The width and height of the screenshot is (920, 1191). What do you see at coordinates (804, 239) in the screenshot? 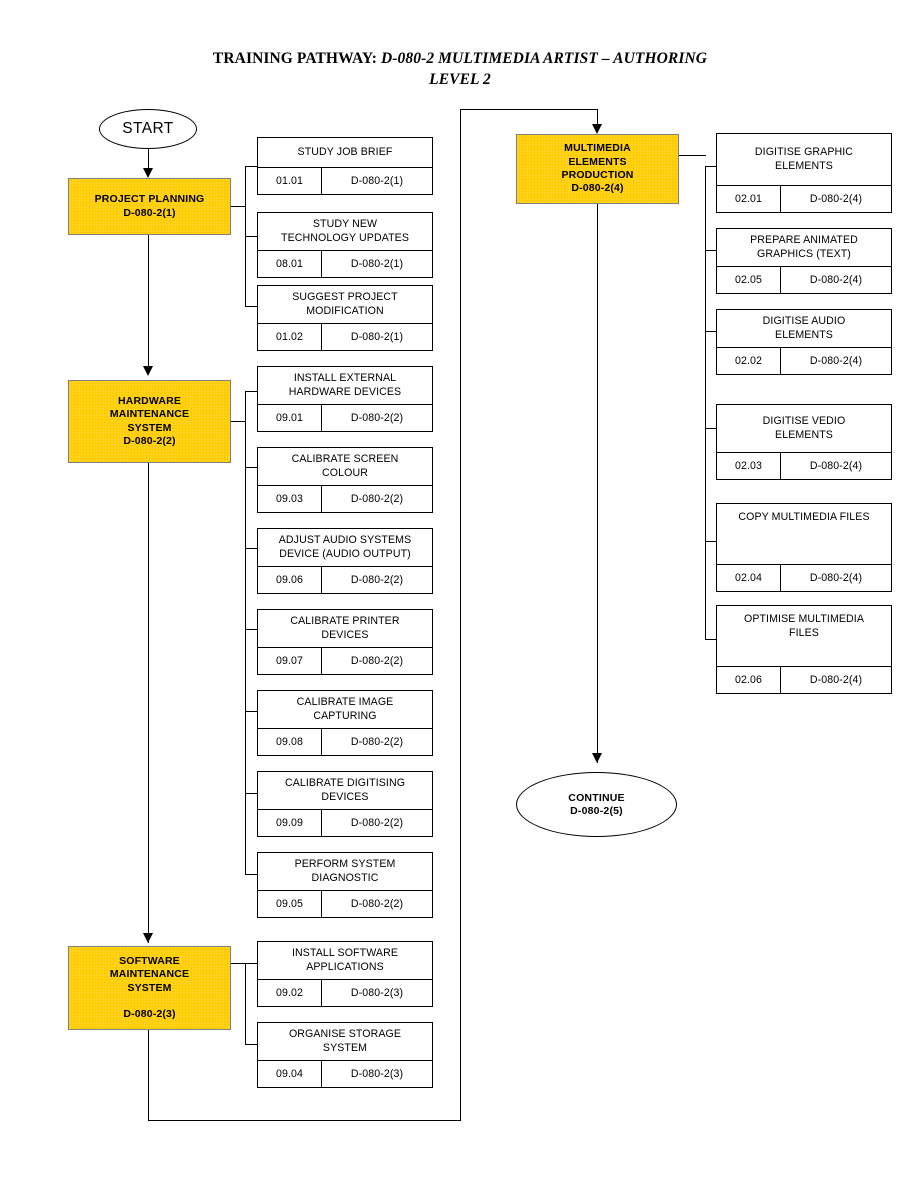
I see `task-title-line-1: PREPARE ANIMATED` at bounding box center [804, 239].